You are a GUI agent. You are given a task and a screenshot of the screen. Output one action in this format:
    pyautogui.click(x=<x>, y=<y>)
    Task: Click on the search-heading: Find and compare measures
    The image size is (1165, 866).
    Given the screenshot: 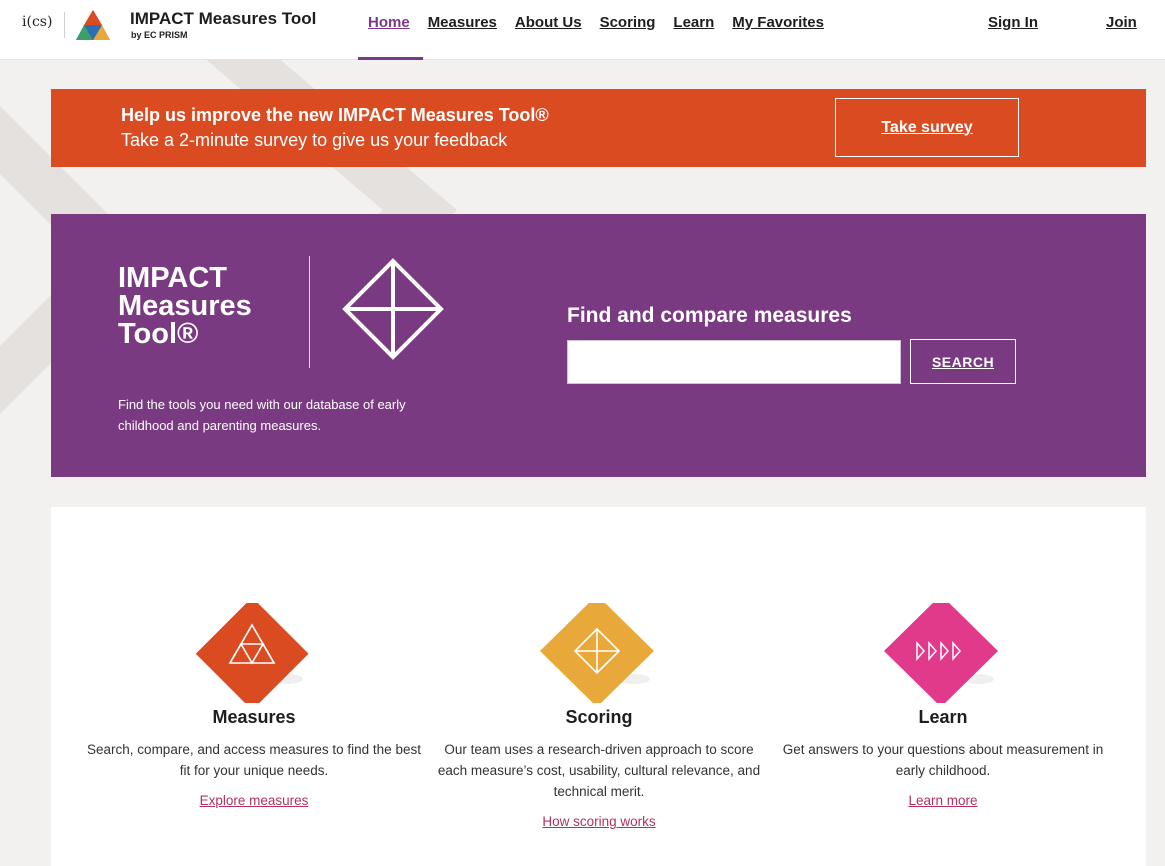 What is the action you would take?
    pyautogui.click(x=709, y=315)
    